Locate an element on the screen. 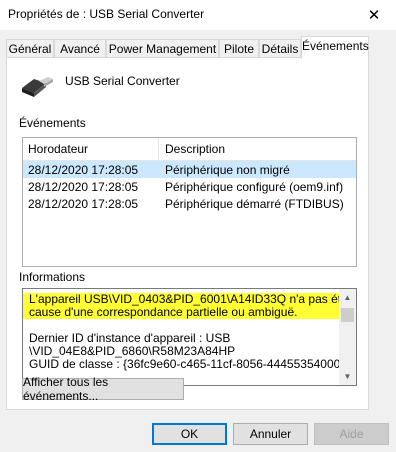  cancel-button: Annuler is located at coordinates (270, 434).